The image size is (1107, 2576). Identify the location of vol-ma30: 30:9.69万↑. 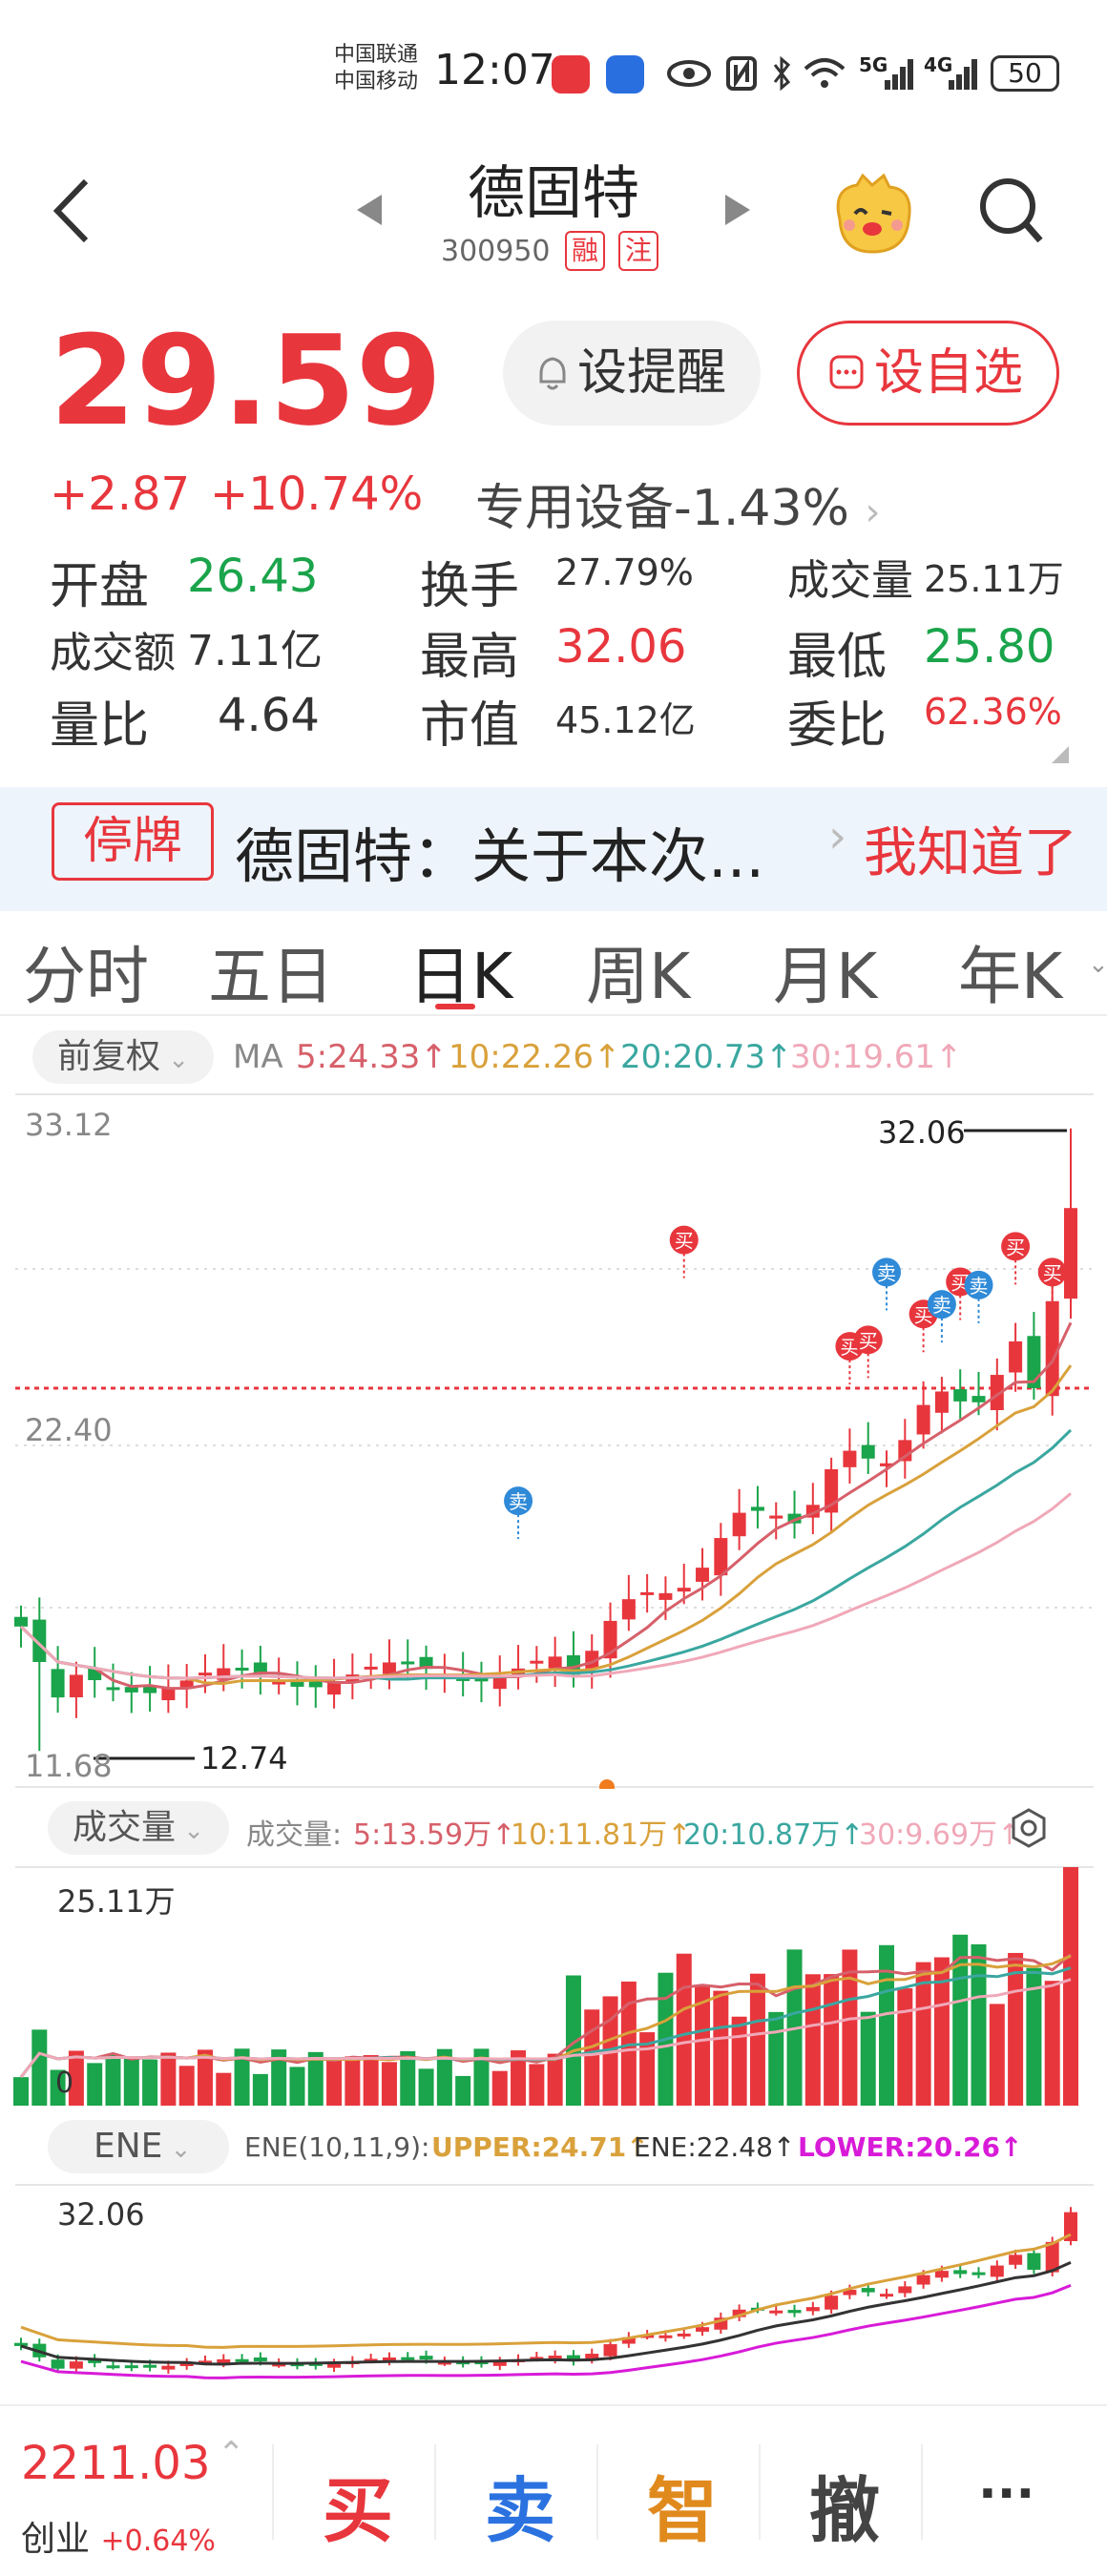
(940, 1835).